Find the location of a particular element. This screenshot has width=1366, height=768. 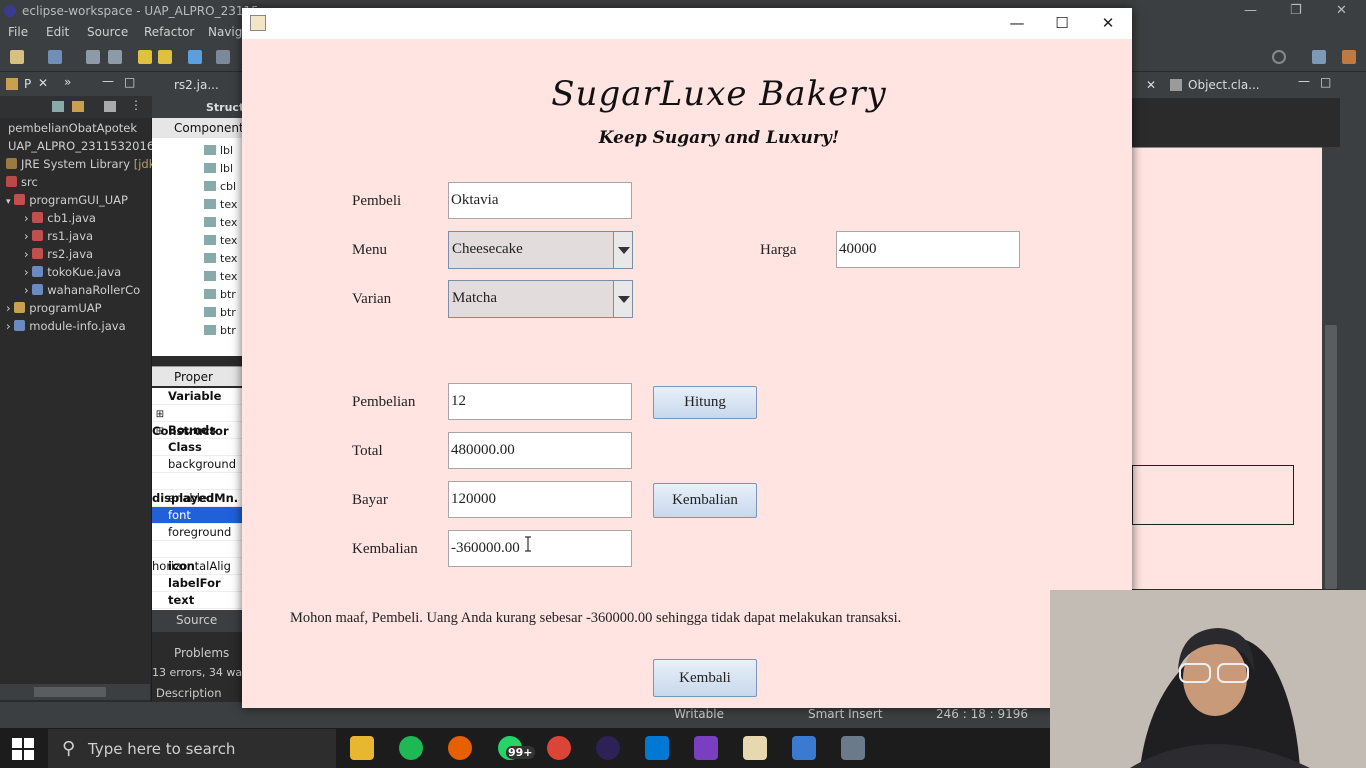

tab-source: Source is located at coordinates (196, 620).